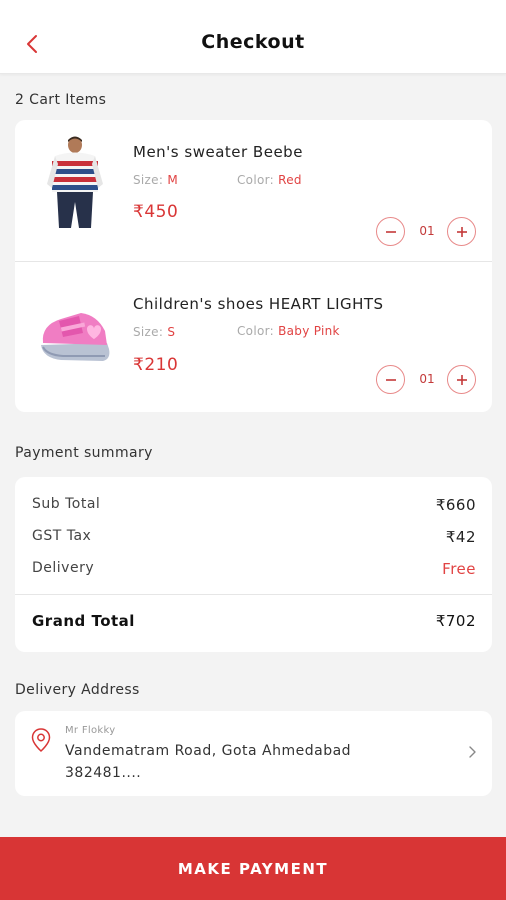 This screenshot has height=900, width=506. I want to click on delivery-address-label: Delivery Address, so click(77, 690).